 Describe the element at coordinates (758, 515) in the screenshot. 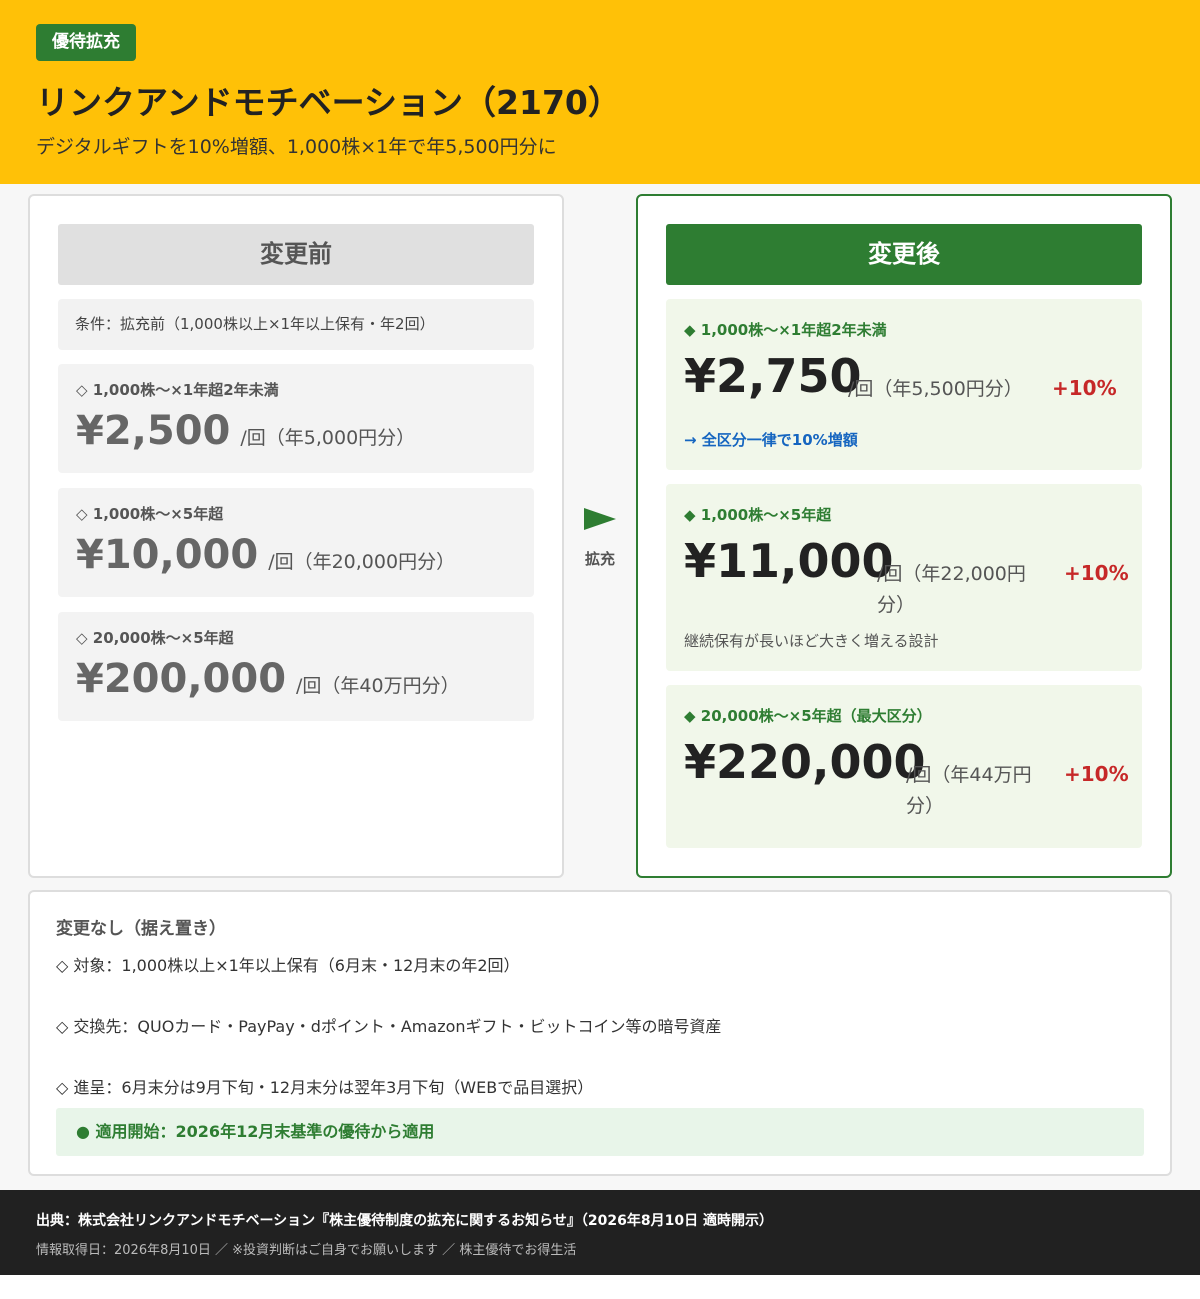

I see `tier-label: ◆ 1,000株〜×5年超` at that location.